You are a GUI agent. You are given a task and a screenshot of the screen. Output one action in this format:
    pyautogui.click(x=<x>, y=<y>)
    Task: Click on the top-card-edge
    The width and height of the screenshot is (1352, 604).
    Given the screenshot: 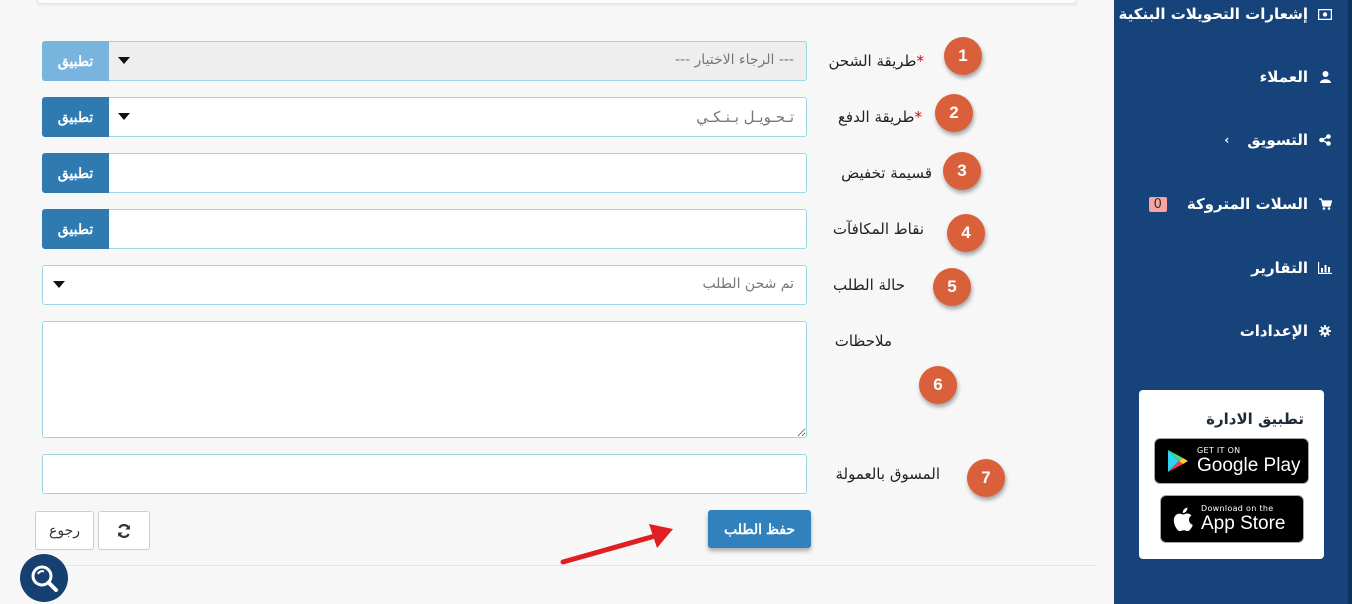 What is the action you would take?
    pyautogui.click(x=557, y=2)
    